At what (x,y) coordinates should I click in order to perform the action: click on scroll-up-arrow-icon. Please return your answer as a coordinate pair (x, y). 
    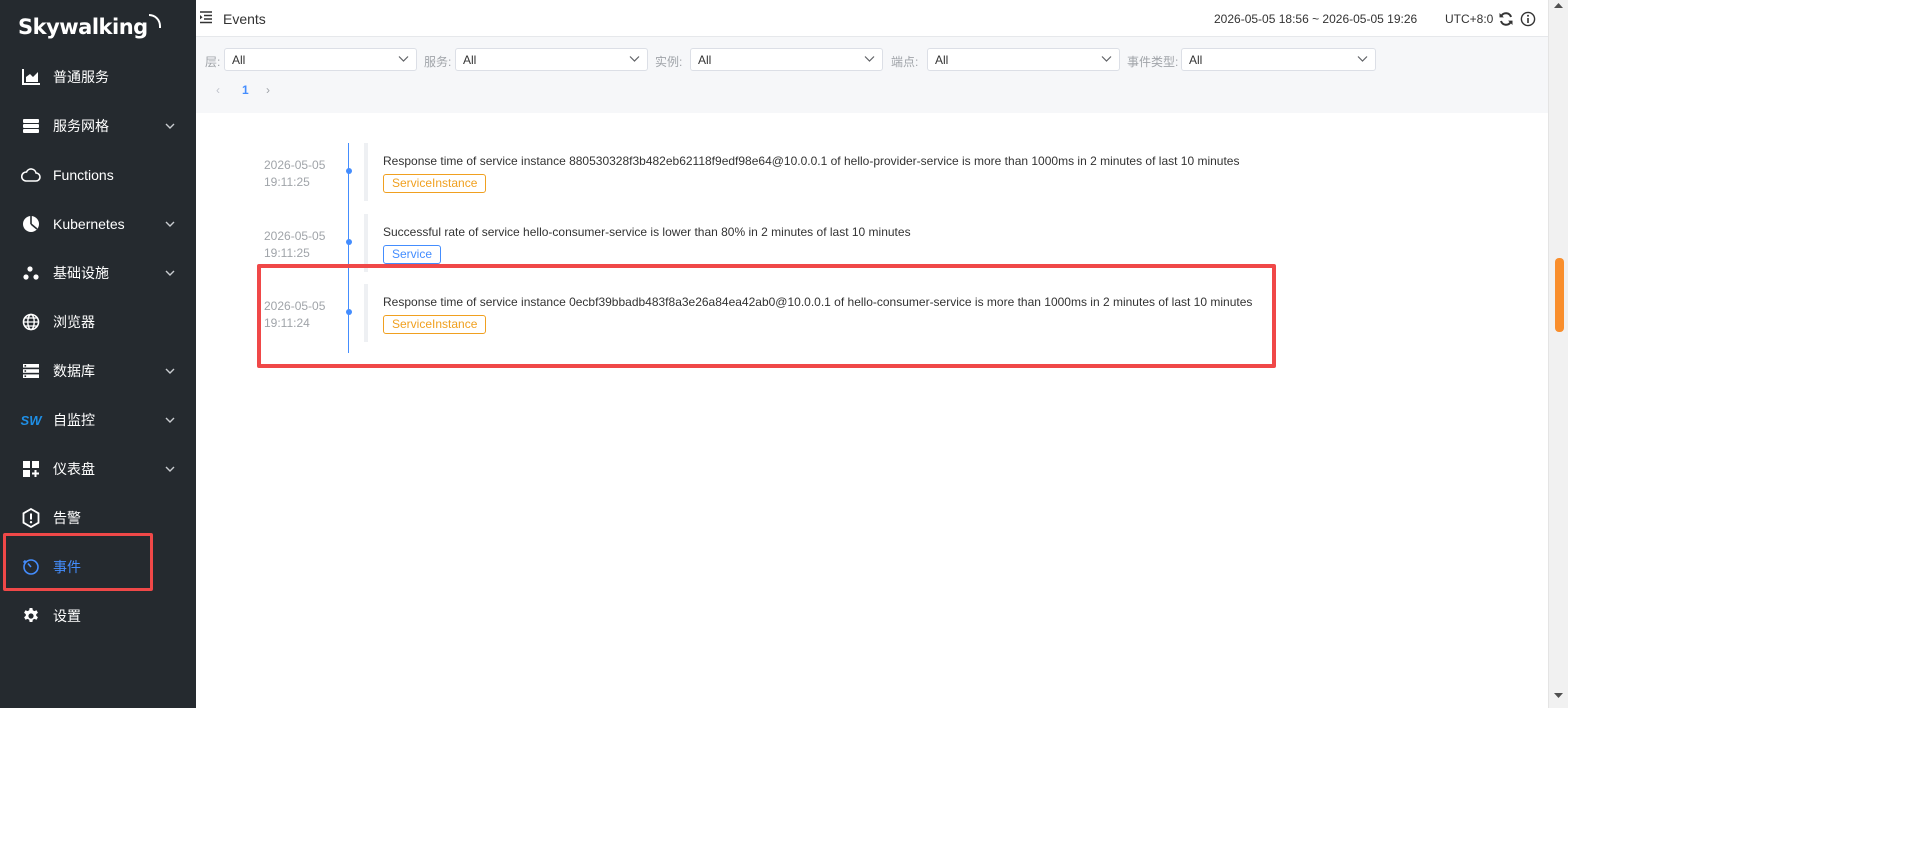
    Looking at the image, I should click on (1558, 5).